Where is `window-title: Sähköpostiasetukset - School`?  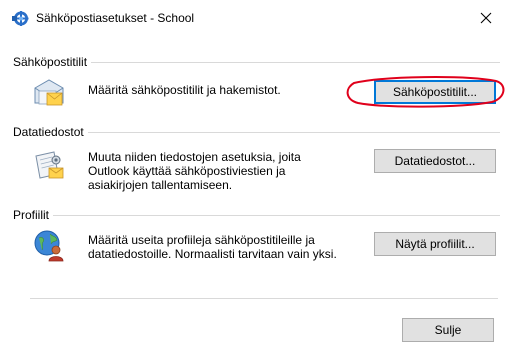
window-title: Sähköpostiasetukset - School is located at coordinates (115, 18).